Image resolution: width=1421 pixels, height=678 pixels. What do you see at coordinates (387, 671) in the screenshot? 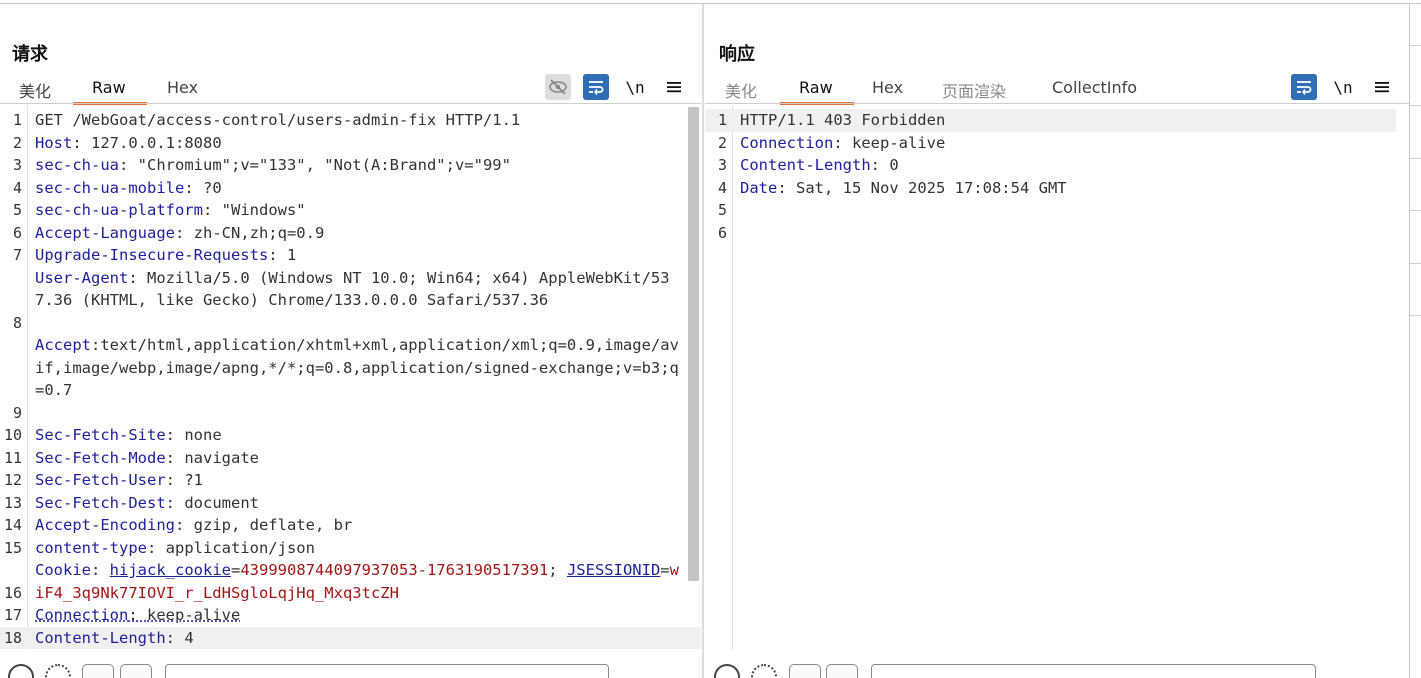
I see `request-search-input` at bounding box center [387, 671].